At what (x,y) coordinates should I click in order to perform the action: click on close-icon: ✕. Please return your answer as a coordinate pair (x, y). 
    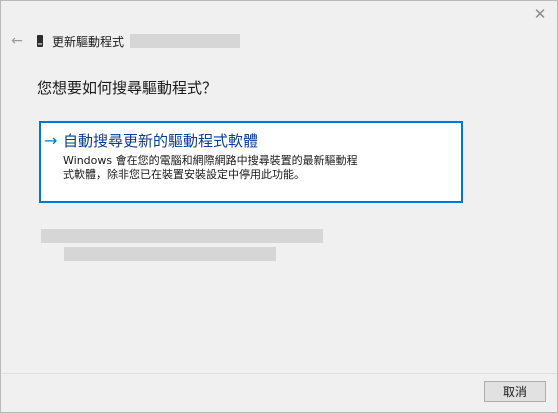
    Looking at the image, I should click on (540, 14).